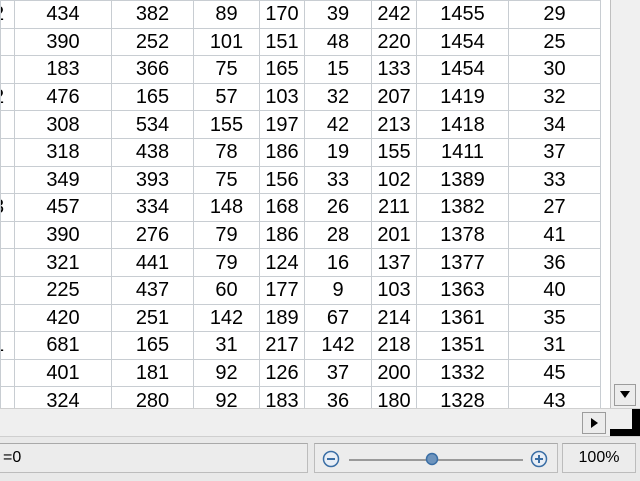  What do you see at coordinates (152, 373) in the screenshot?
I see `table-cell: 181` at bounding box center [152, 373].